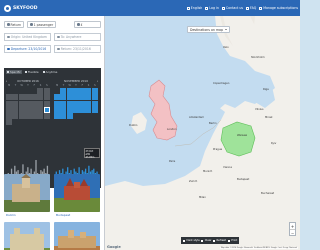  I want to click on nav-subscriptions: Manage subscriptions, so click(278, 8).